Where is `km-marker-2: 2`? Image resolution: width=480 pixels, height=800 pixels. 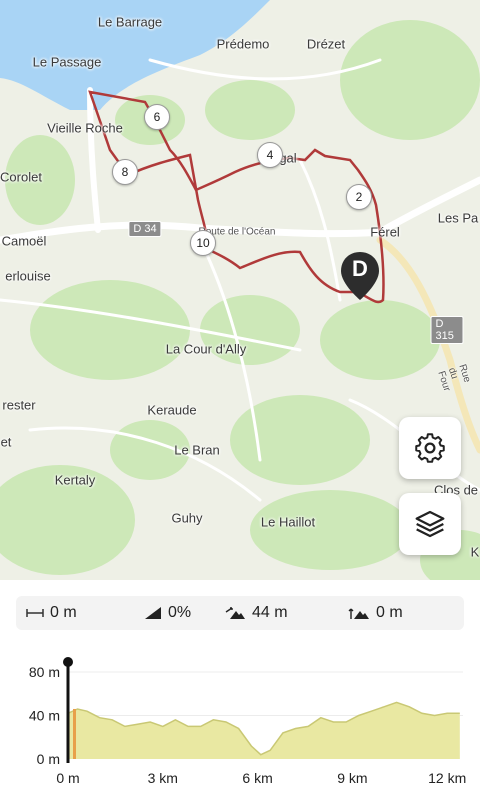 km-marker-2: 2 is located at coordinates (359, 197).